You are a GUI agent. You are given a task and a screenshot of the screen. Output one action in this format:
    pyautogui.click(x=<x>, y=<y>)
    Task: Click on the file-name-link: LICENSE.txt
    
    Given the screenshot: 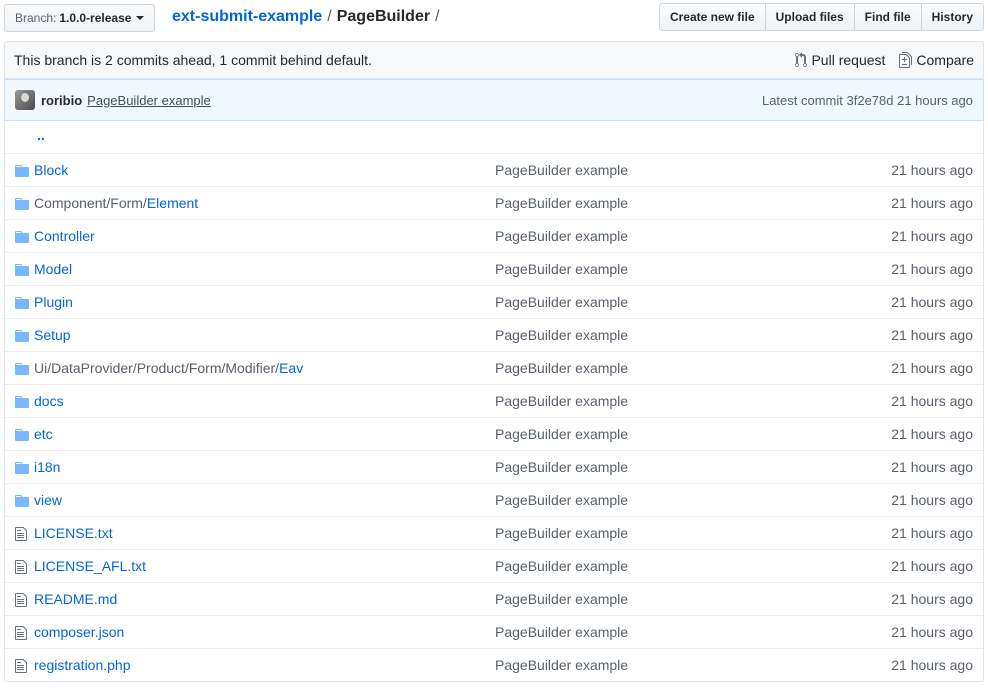 What is the action you would take?
    pyautogui.click(x=73, y=533)
    